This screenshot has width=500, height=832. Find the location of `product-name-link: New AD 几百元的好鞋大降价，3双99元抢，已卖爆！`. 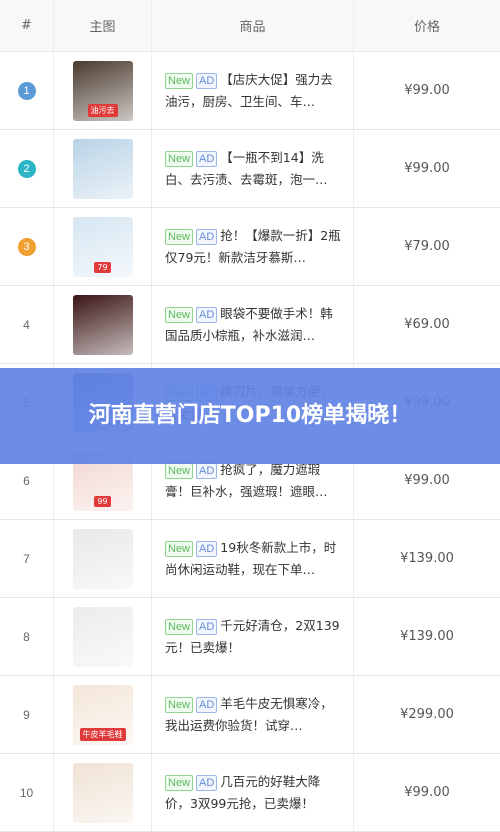

product-name-link: New AD 几百元的好鞋大降价，3双99元抢，已卖爆！ is located at coordinates (254, 793).